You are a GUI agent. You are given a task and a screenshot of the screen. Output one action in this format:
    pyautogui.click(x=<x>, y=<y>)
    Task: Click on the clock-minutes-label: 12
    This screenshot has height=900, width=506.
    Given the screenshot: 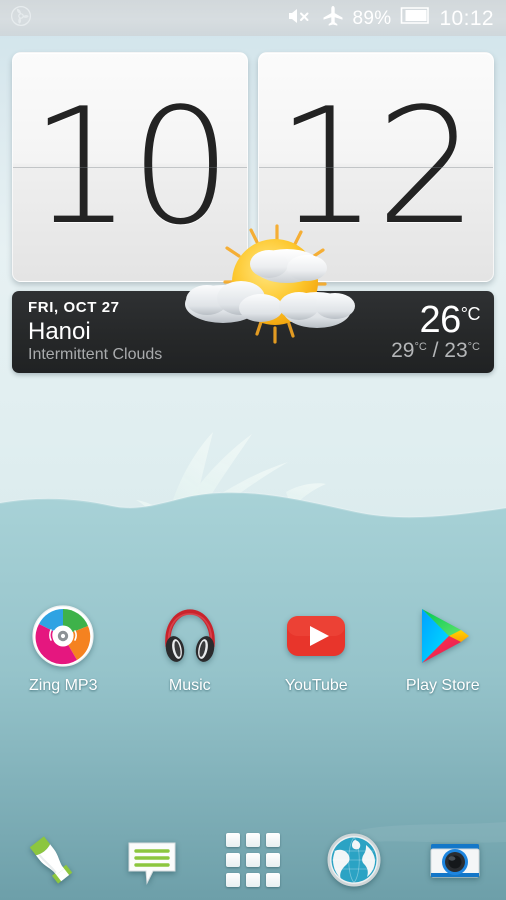 What is the action you would take?
    pyautogui.click(x=377, y=166)
    